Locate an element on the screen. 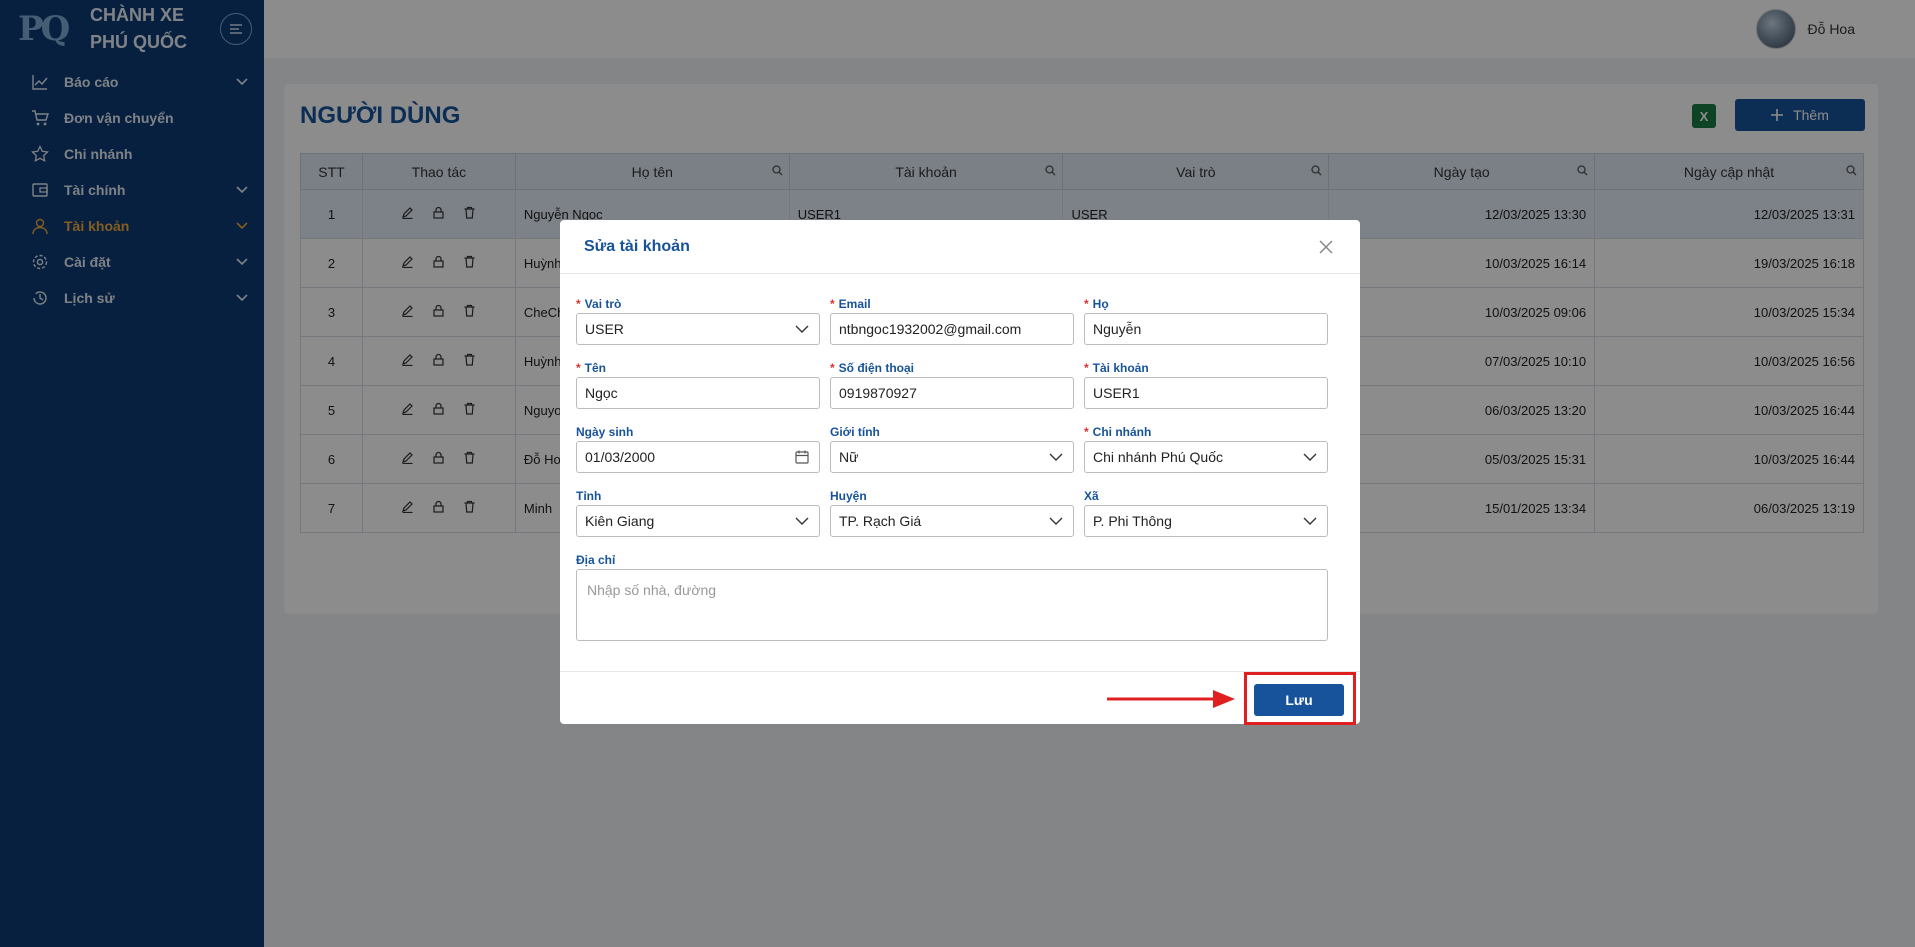 This screenshot has width=1915, height=947. role-select: USER is located at coordinates (698, 329).